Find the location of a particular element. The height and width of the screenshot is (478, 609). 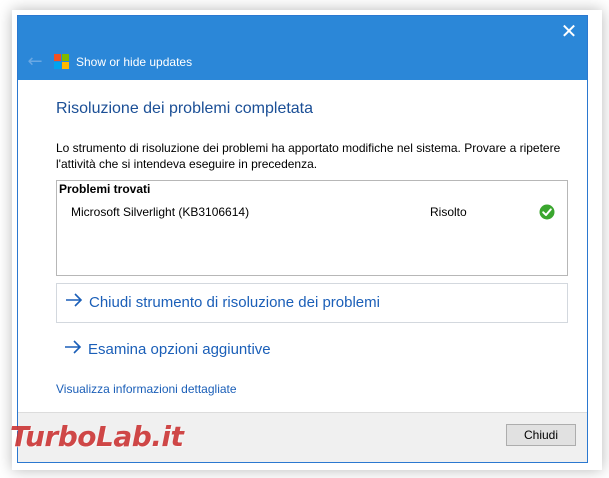

green-check-icon is located at coordinates (547, 212).